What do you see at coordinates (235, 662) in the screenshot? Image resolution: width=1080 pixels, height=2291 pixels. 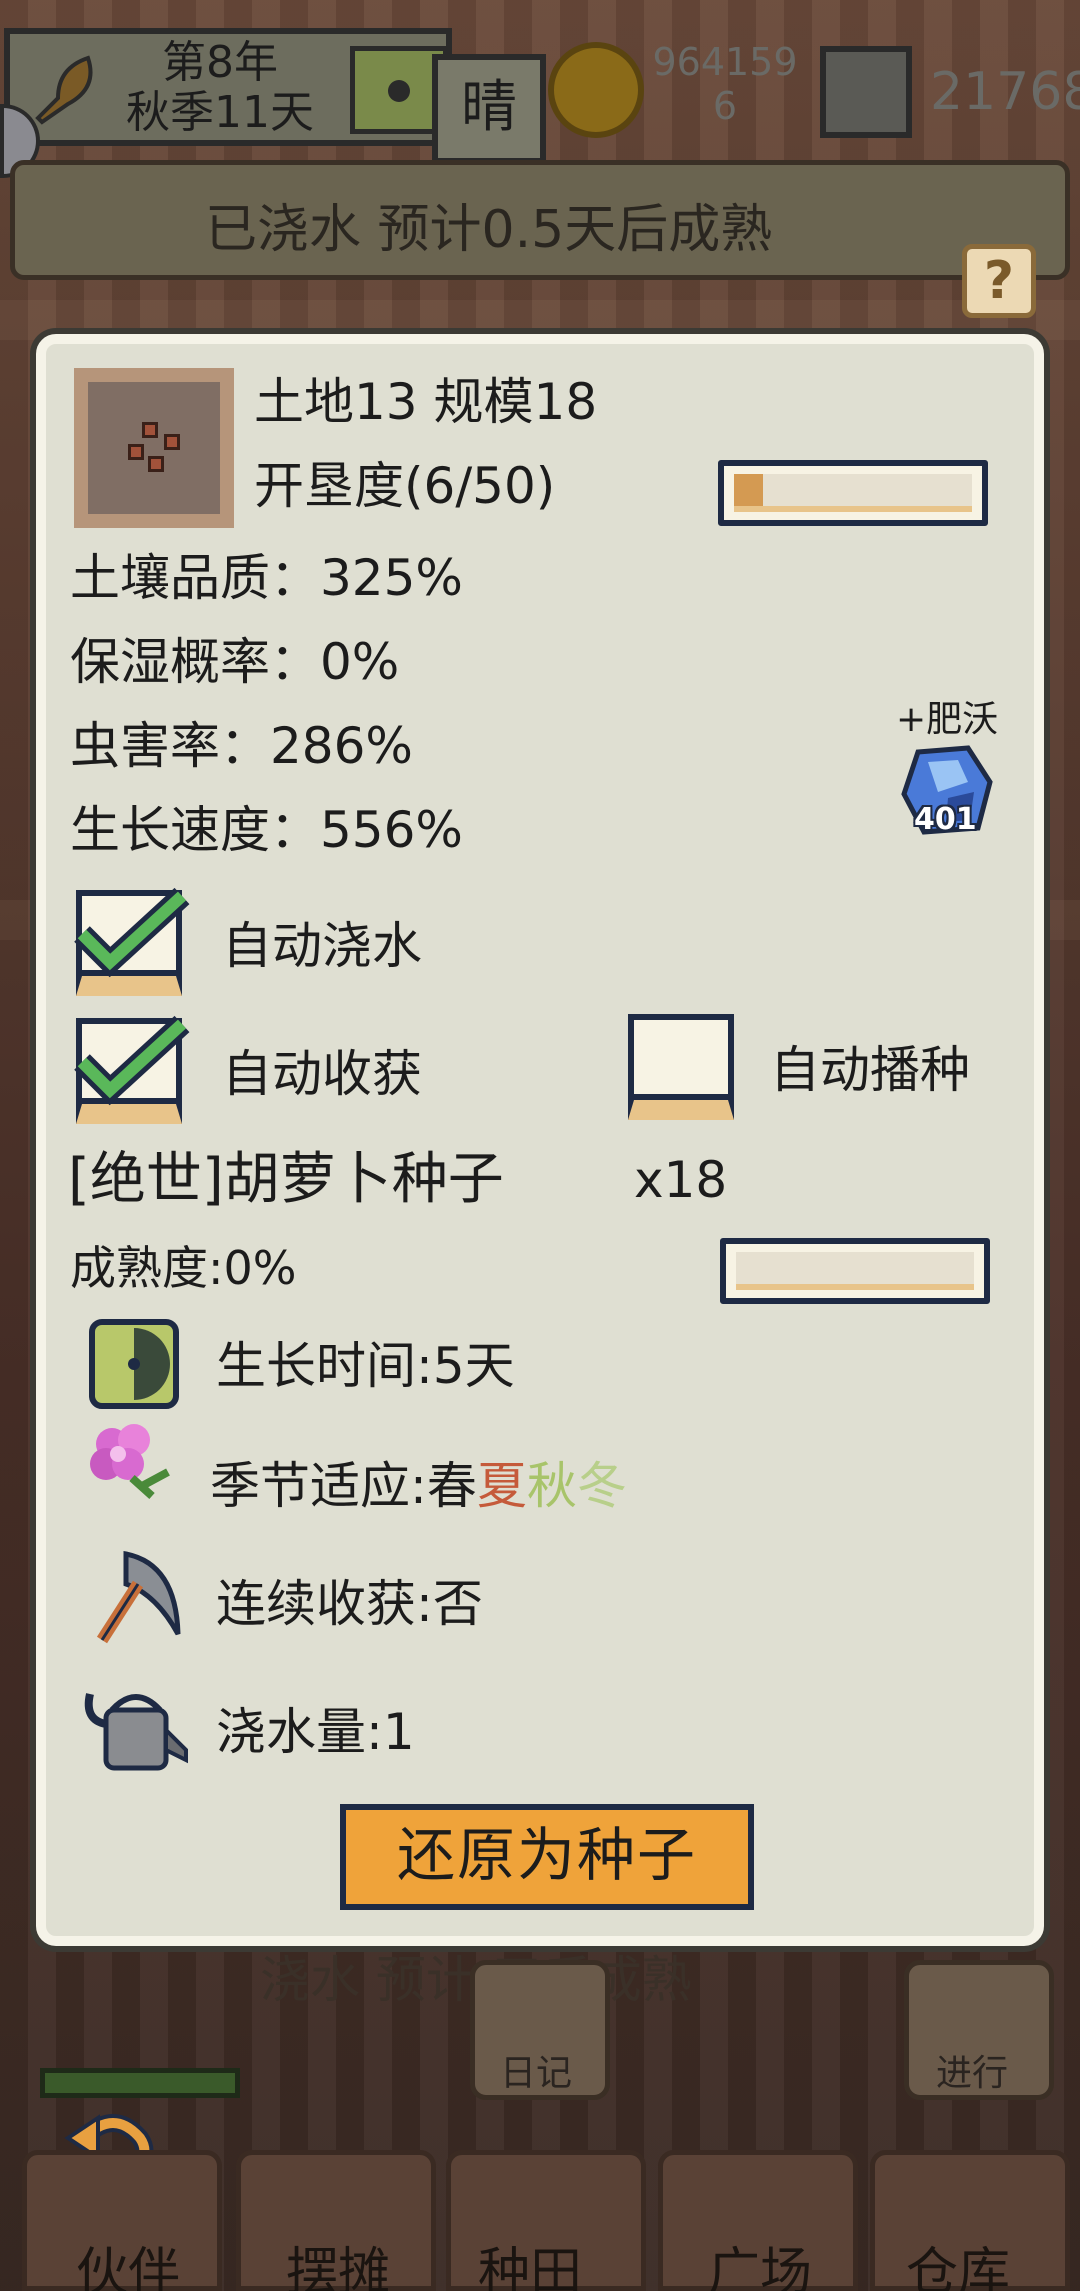 I see `moisture-rate: 保湿概率：0%` at bounding box center [235, 662].